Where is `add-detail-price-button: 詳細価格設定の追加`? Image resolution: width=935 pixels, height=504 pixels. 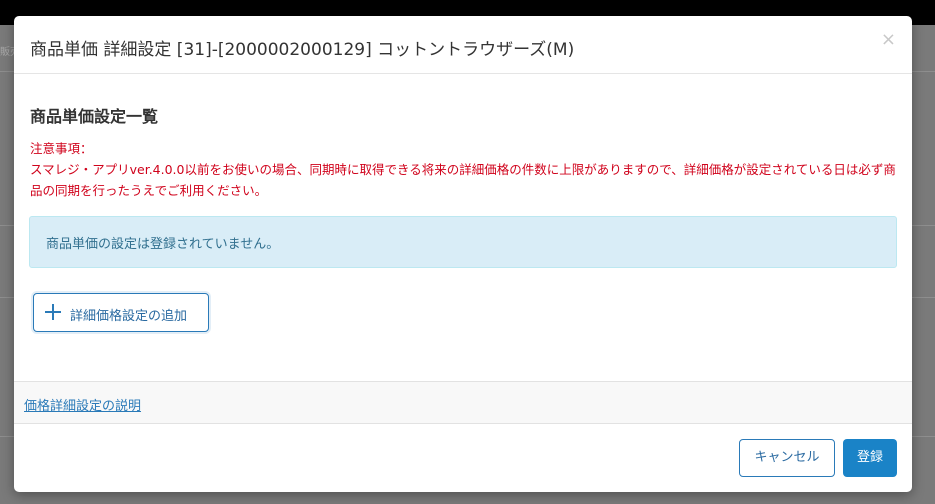 add-detail-price-button: 詳細価格設定の追加 is located at coordinates (121, 312).